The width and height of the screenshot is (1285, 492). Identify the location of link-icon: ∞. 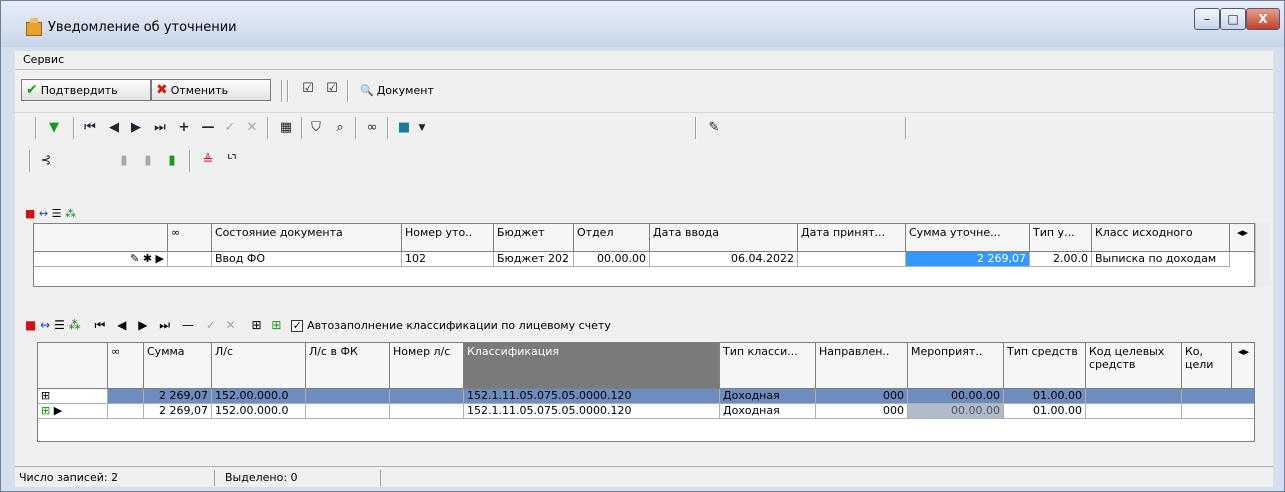
(372, 128).